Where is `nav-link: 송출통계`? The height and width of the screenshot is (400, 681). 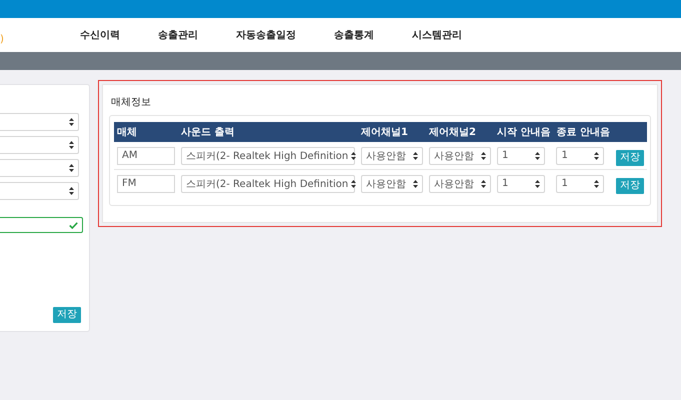 nav-link: 송출통계 is located at coordinates (354, 35).